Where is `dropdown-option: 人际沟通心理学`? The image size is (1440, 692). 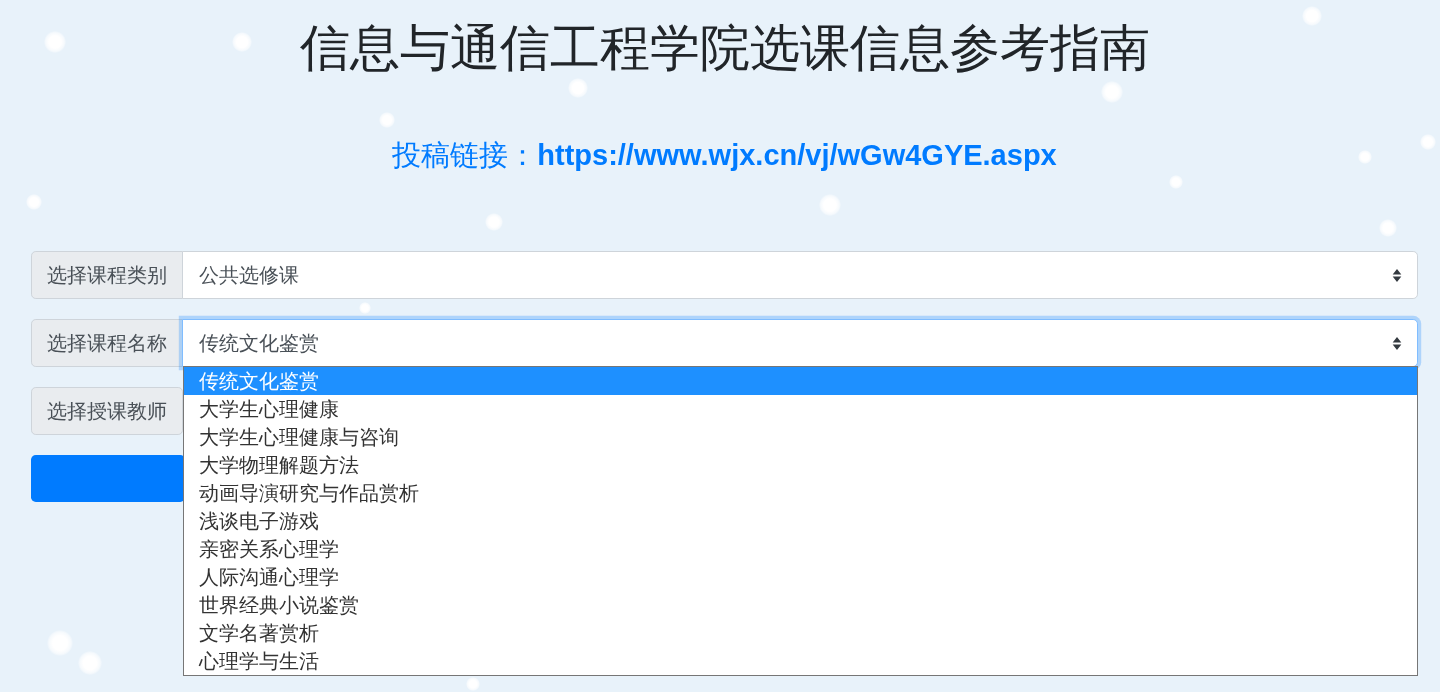 dropdown-option: 人际沟通心理学 is located at coordinates (800, 577).